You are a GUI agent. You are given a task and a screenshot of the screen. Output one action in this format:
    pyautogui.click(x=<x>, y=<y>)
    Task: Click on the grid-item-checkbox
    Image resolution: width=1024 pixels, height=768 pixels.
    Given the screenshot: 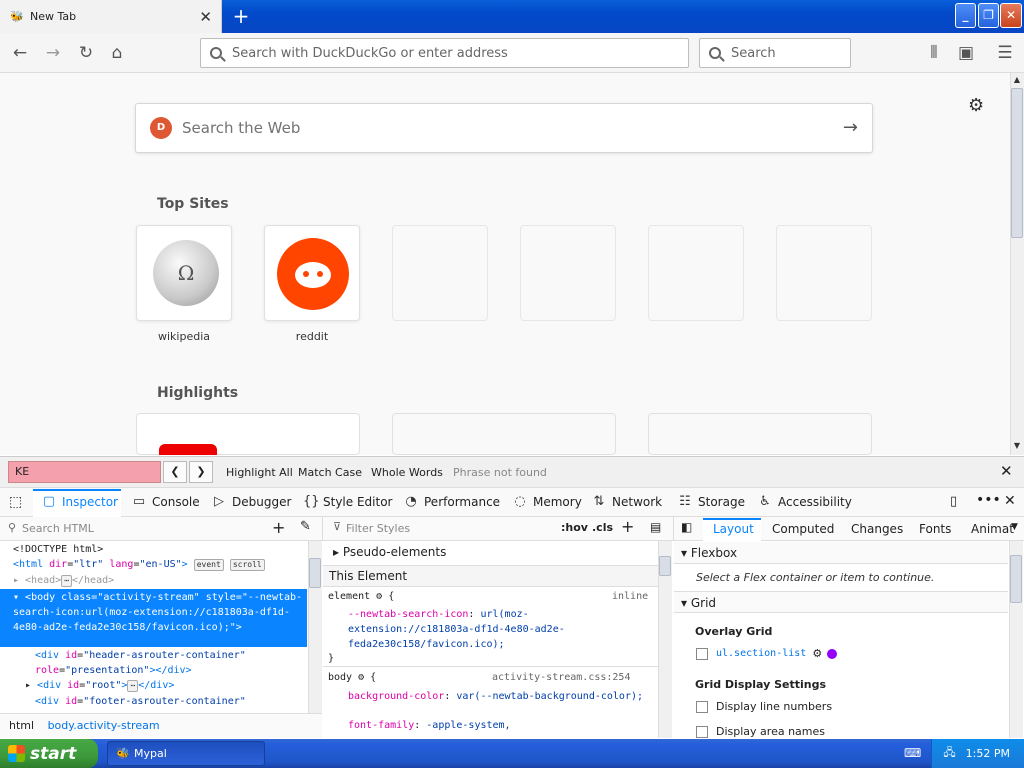 What is the action you would take?
    pyautogui.click(x=702, y=653)
    